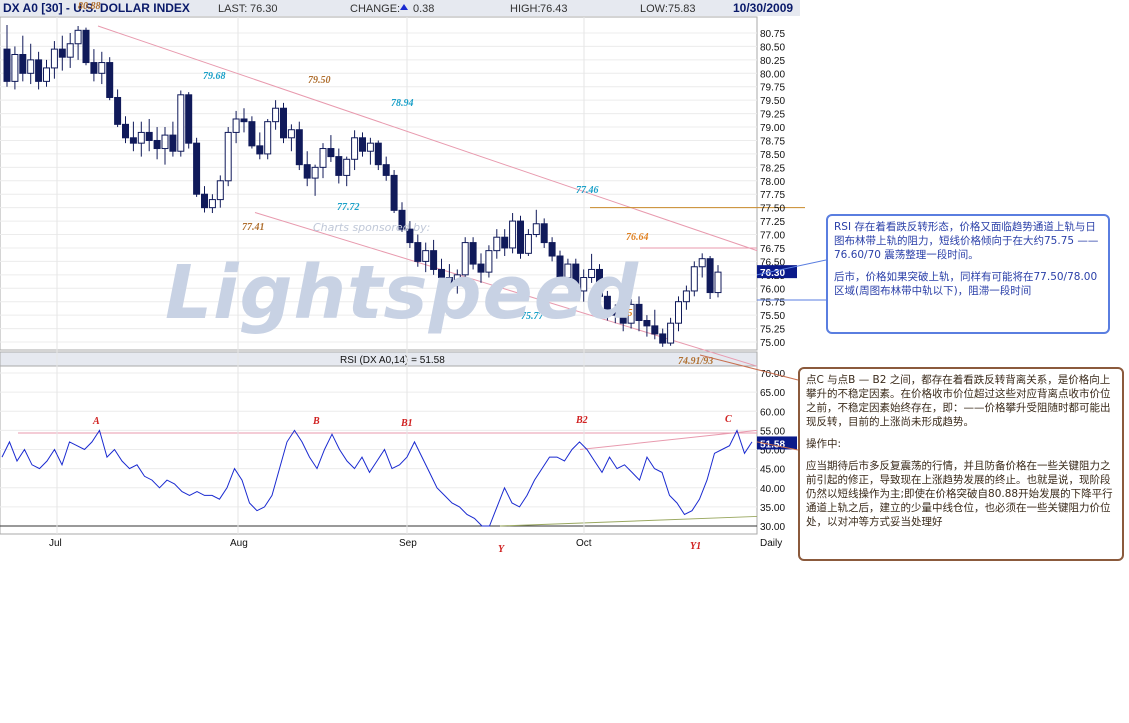 This screenshot has height=723, width=1129. What do you see at coordinates (824, 444) in the screenshot?
I see `note2-paragraph-2: 操作中:` at bounding box center [824, 444].